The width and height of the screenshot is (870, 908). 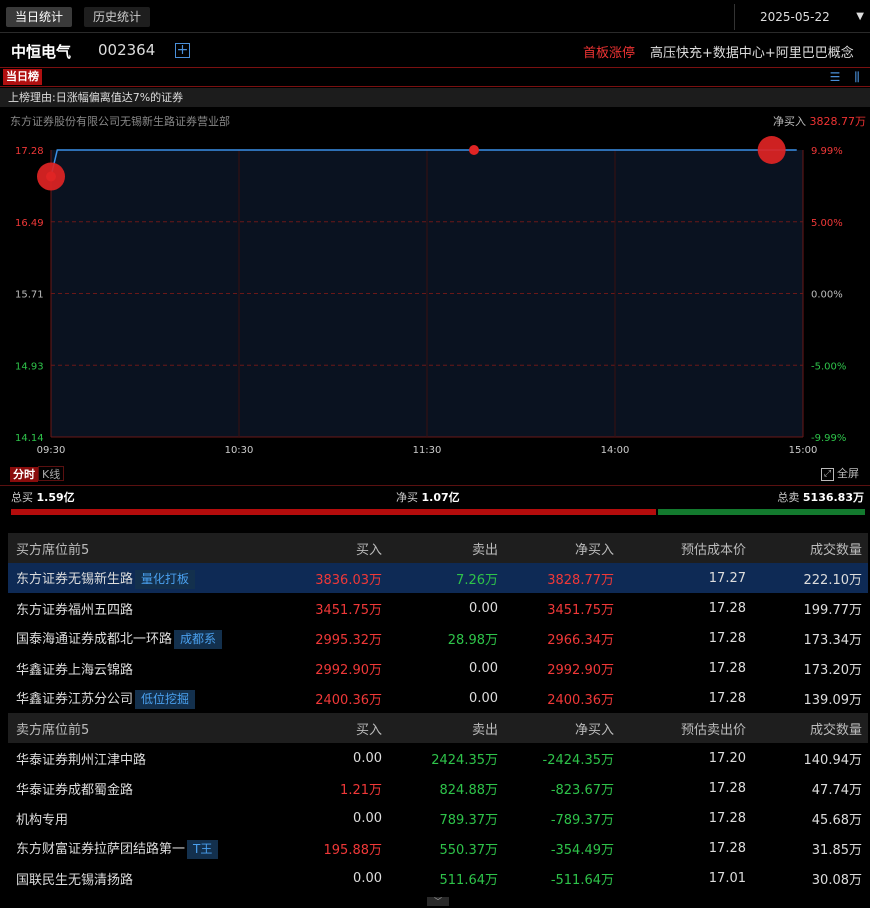 I want to click on divider, so click(x=435, y=485).